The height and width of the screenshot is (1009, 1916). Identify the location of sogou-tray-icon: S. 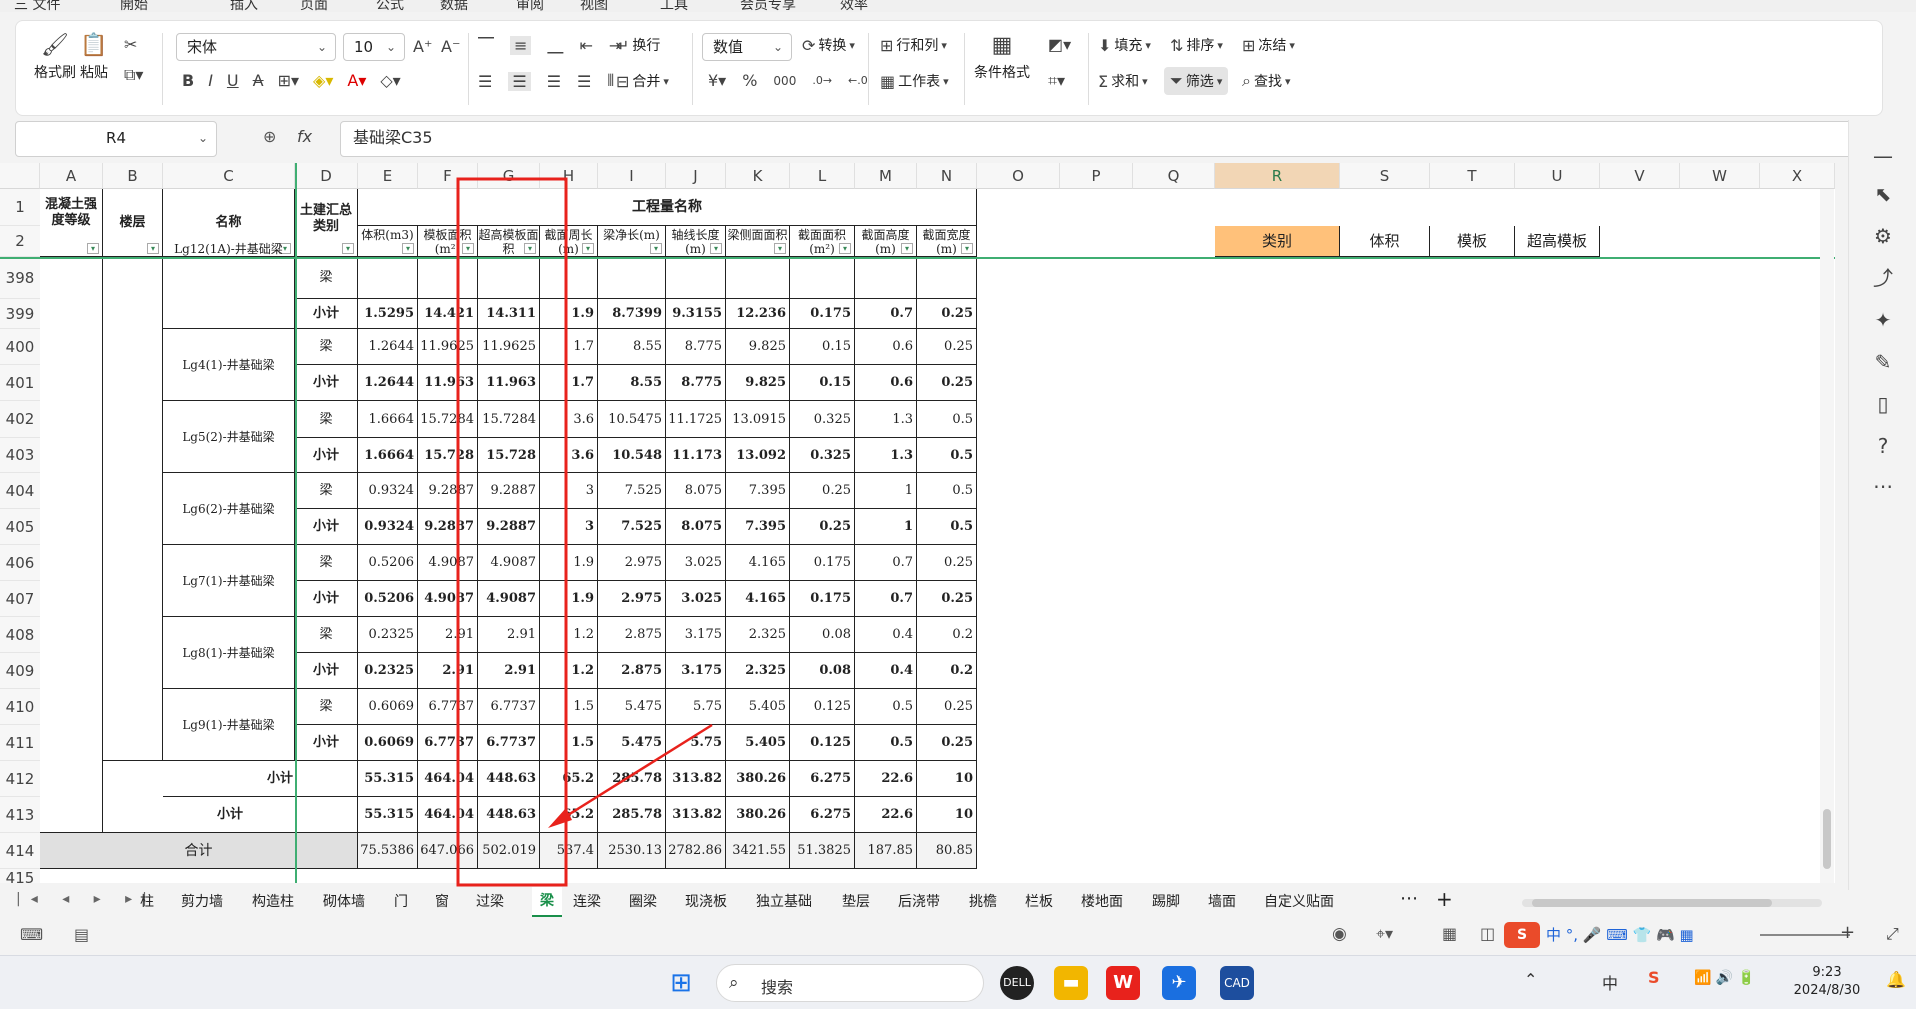
(1654, 977).